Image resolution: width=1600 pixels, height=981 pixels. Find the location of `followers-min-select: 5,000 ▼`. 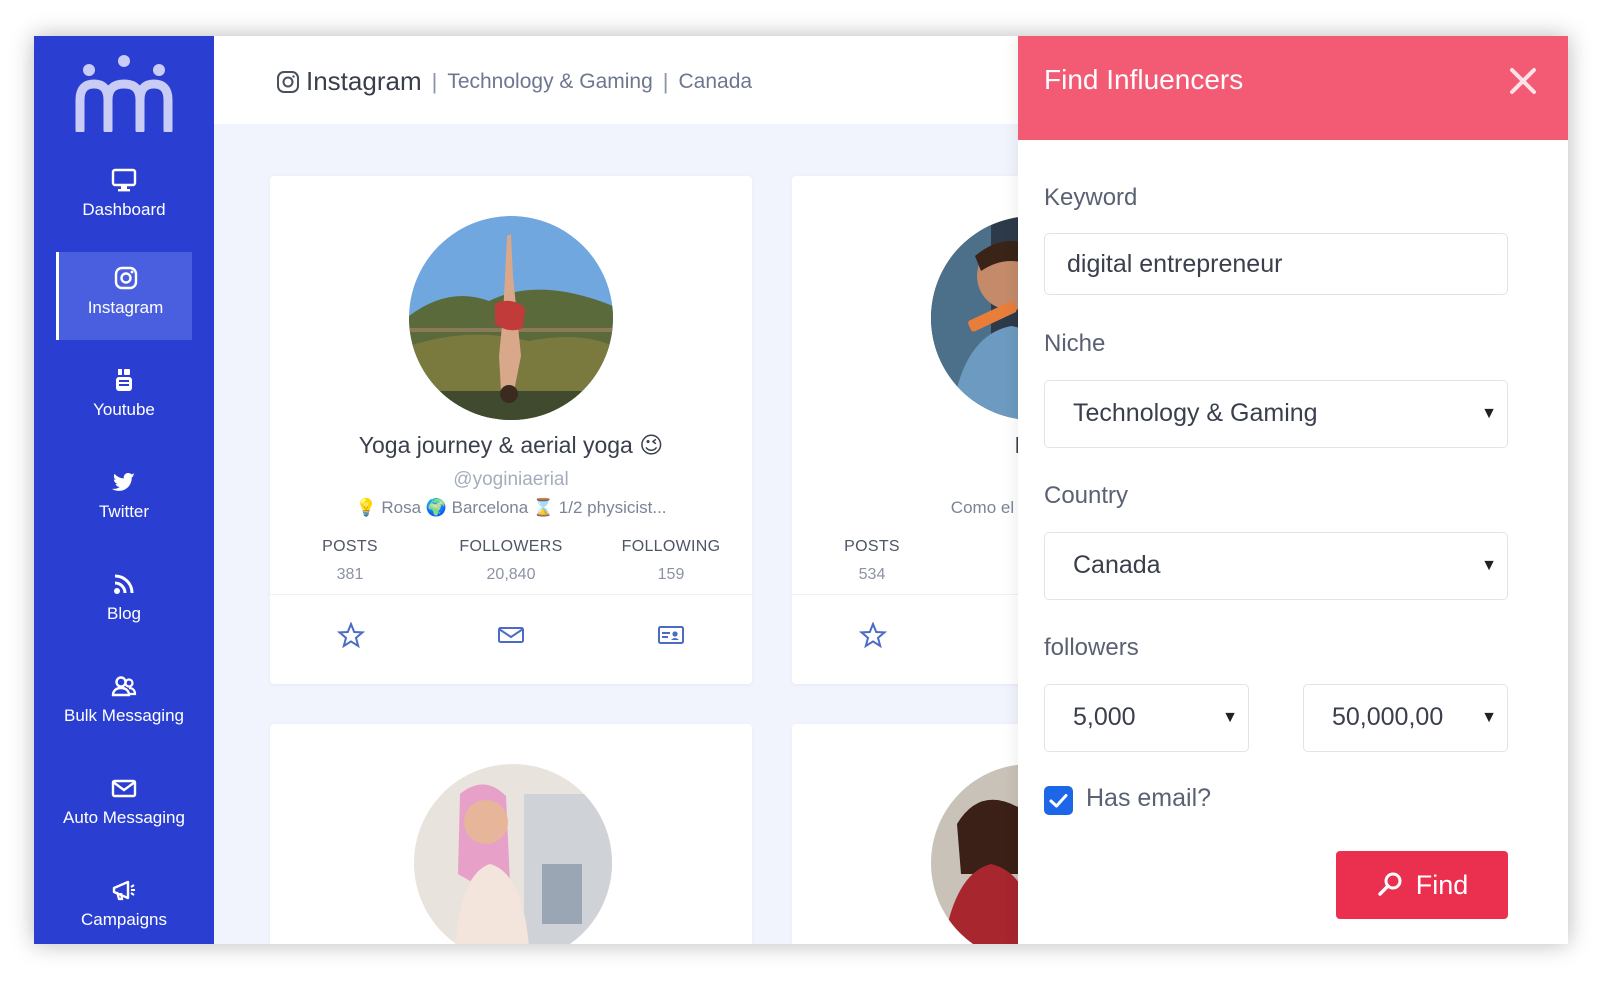

followers-min-select: 5,000 ▼ is located at coordinates (1146, 718).